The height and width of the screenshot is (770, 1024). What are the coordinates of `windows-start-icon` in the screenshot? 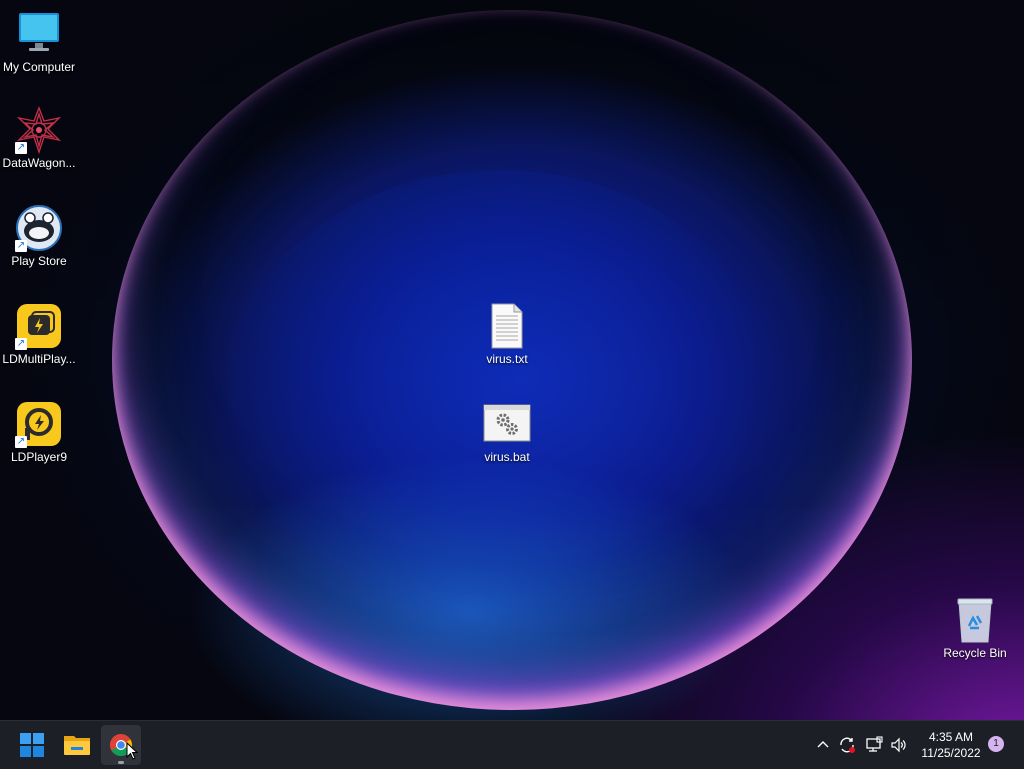 It's located at (32, 745).